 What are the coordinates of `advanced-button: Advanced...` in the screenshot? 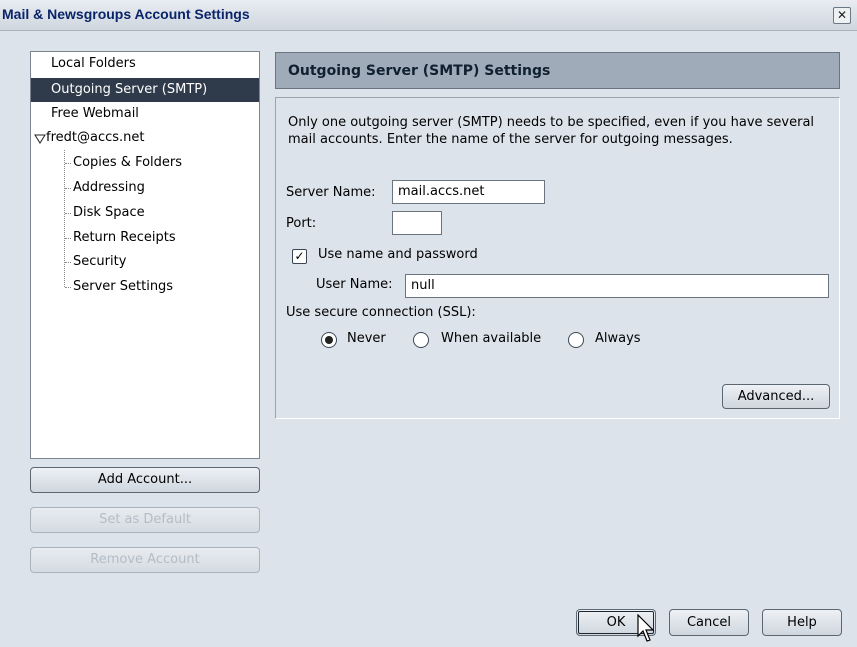 It's located at (776, 396).